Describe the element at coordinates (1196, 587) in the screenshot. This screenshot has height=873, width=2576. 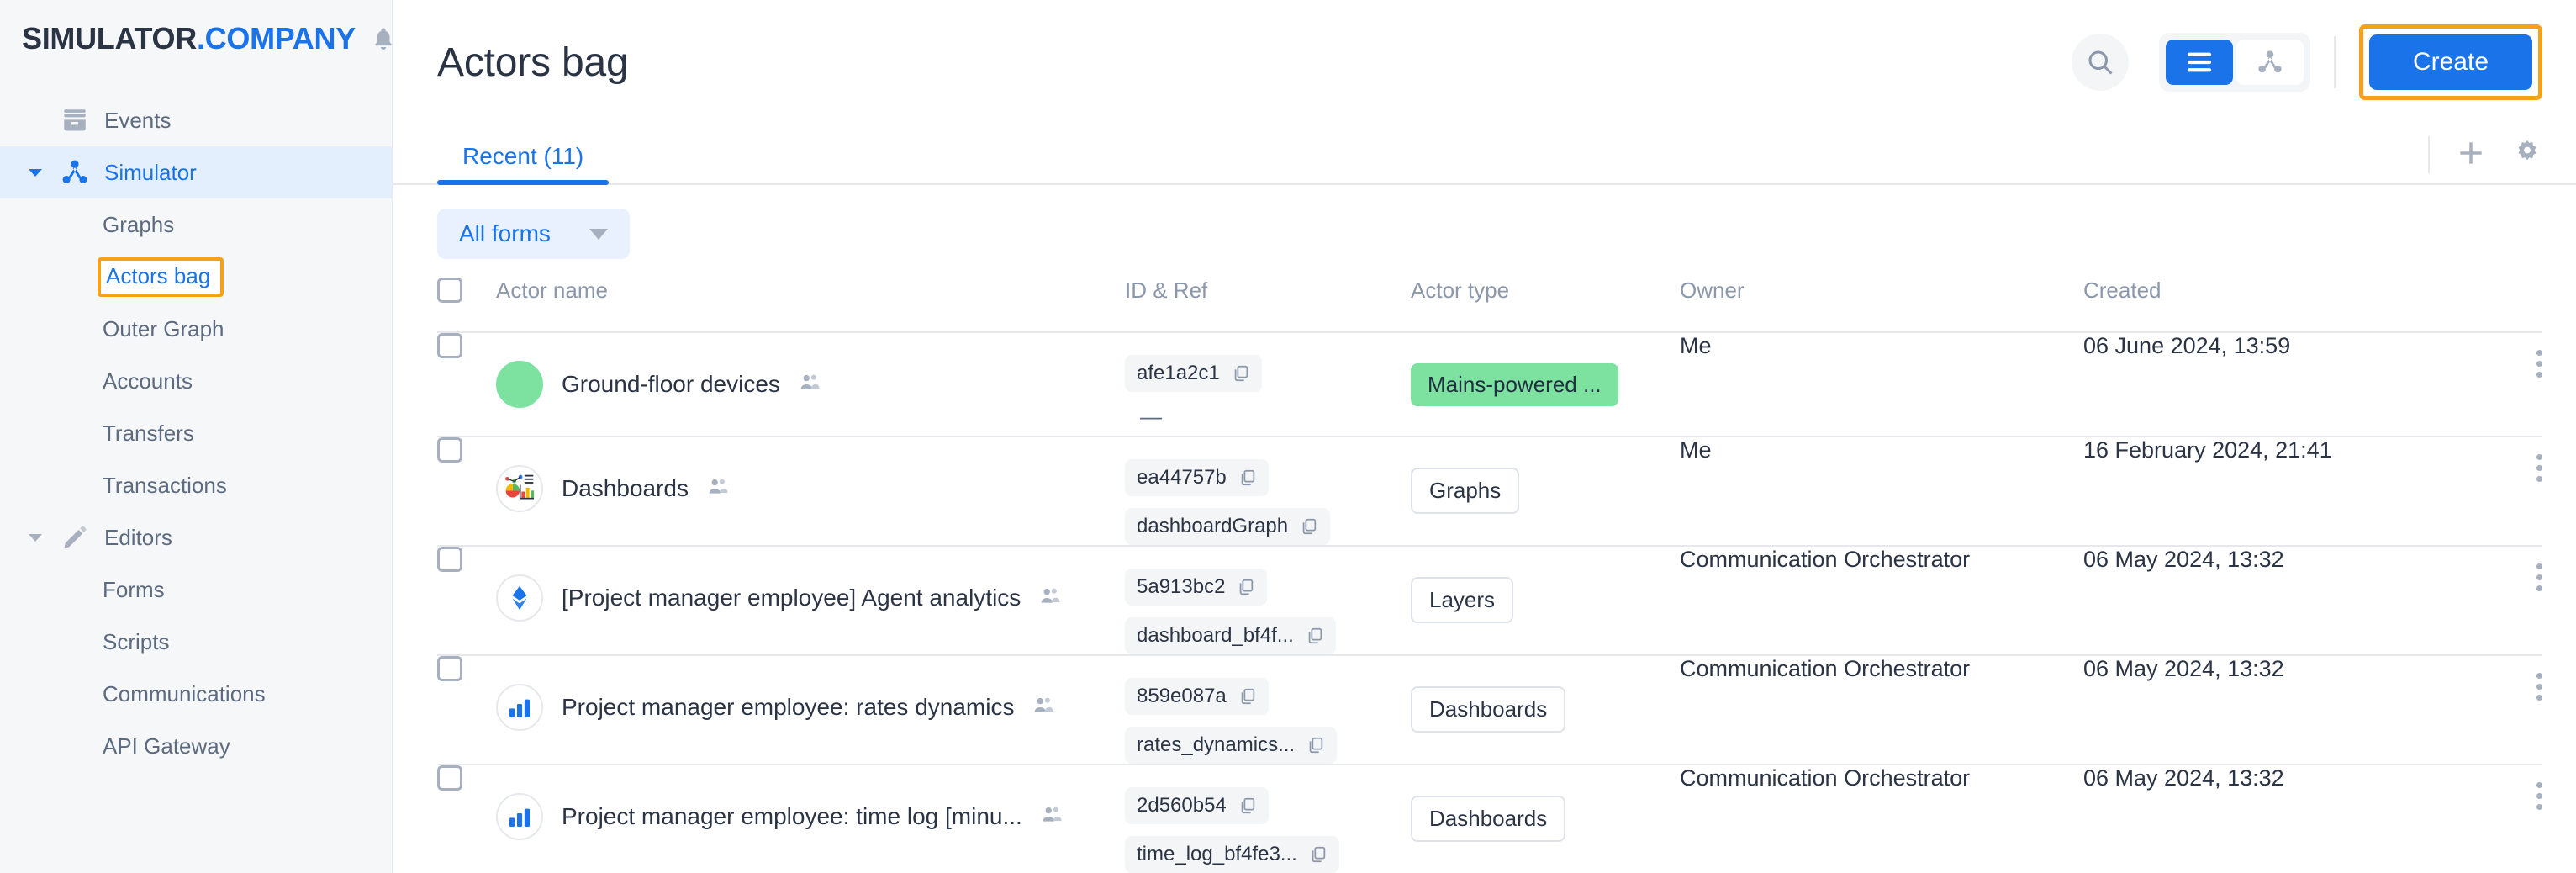
I see `id-pill: 5a913bc2` at that location.